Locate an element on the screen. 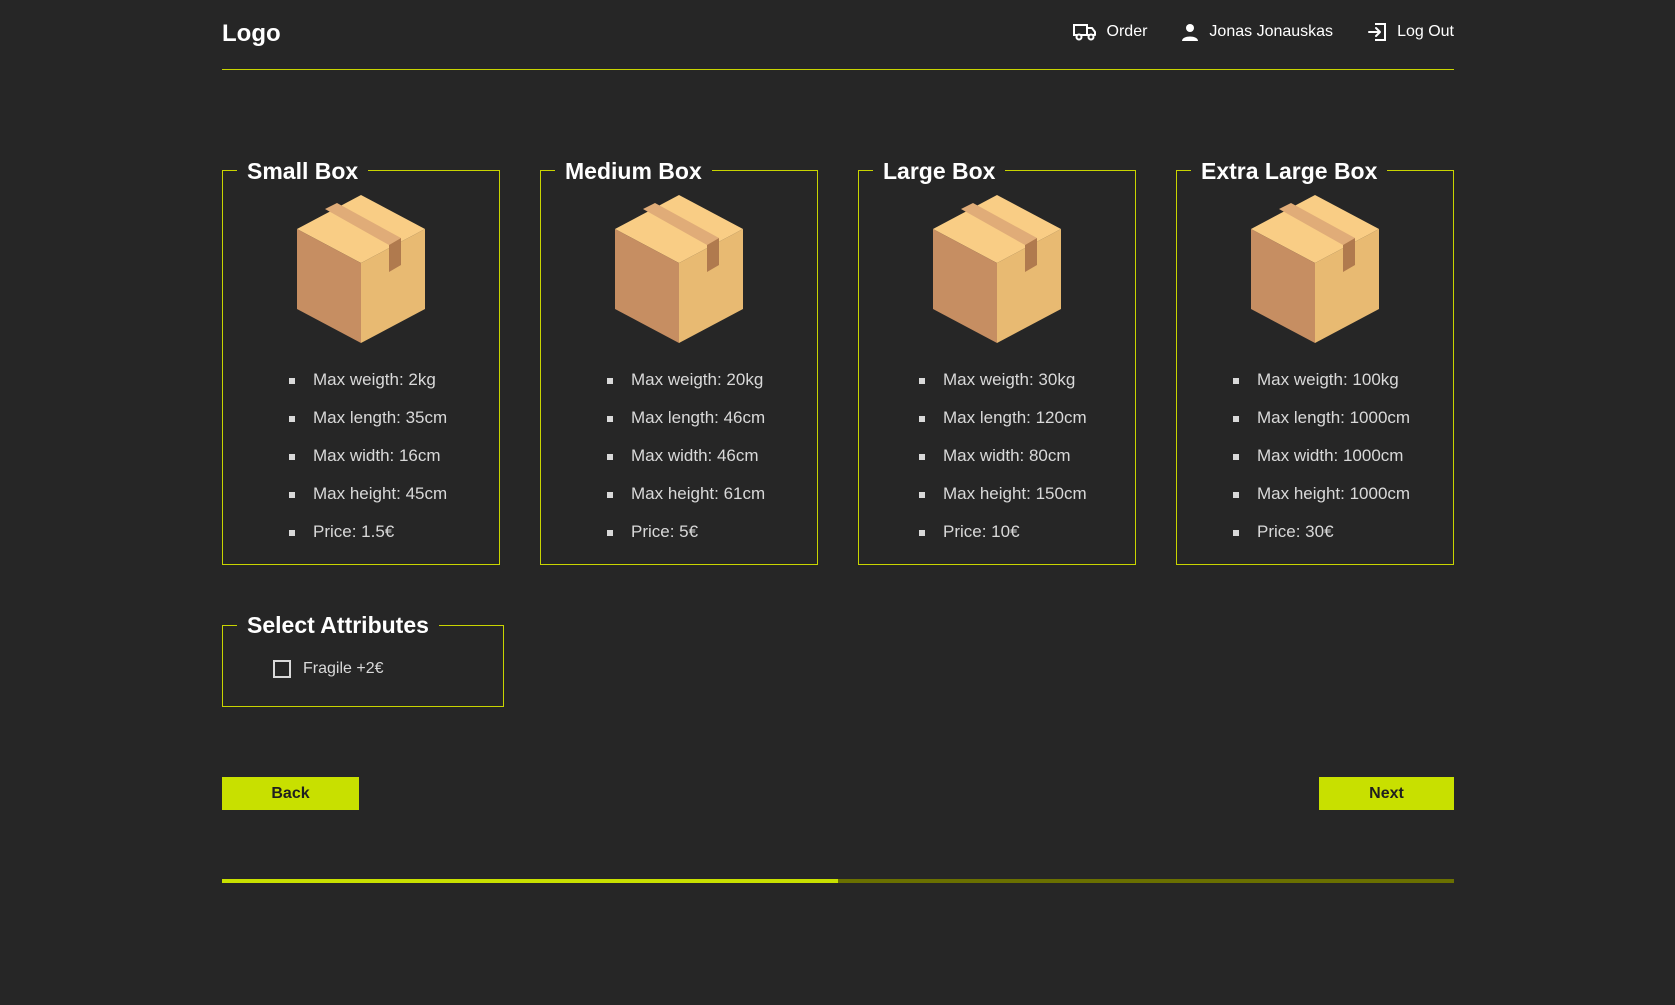  spec-price: Price: 30€ is located at coordinates (1321, 540).